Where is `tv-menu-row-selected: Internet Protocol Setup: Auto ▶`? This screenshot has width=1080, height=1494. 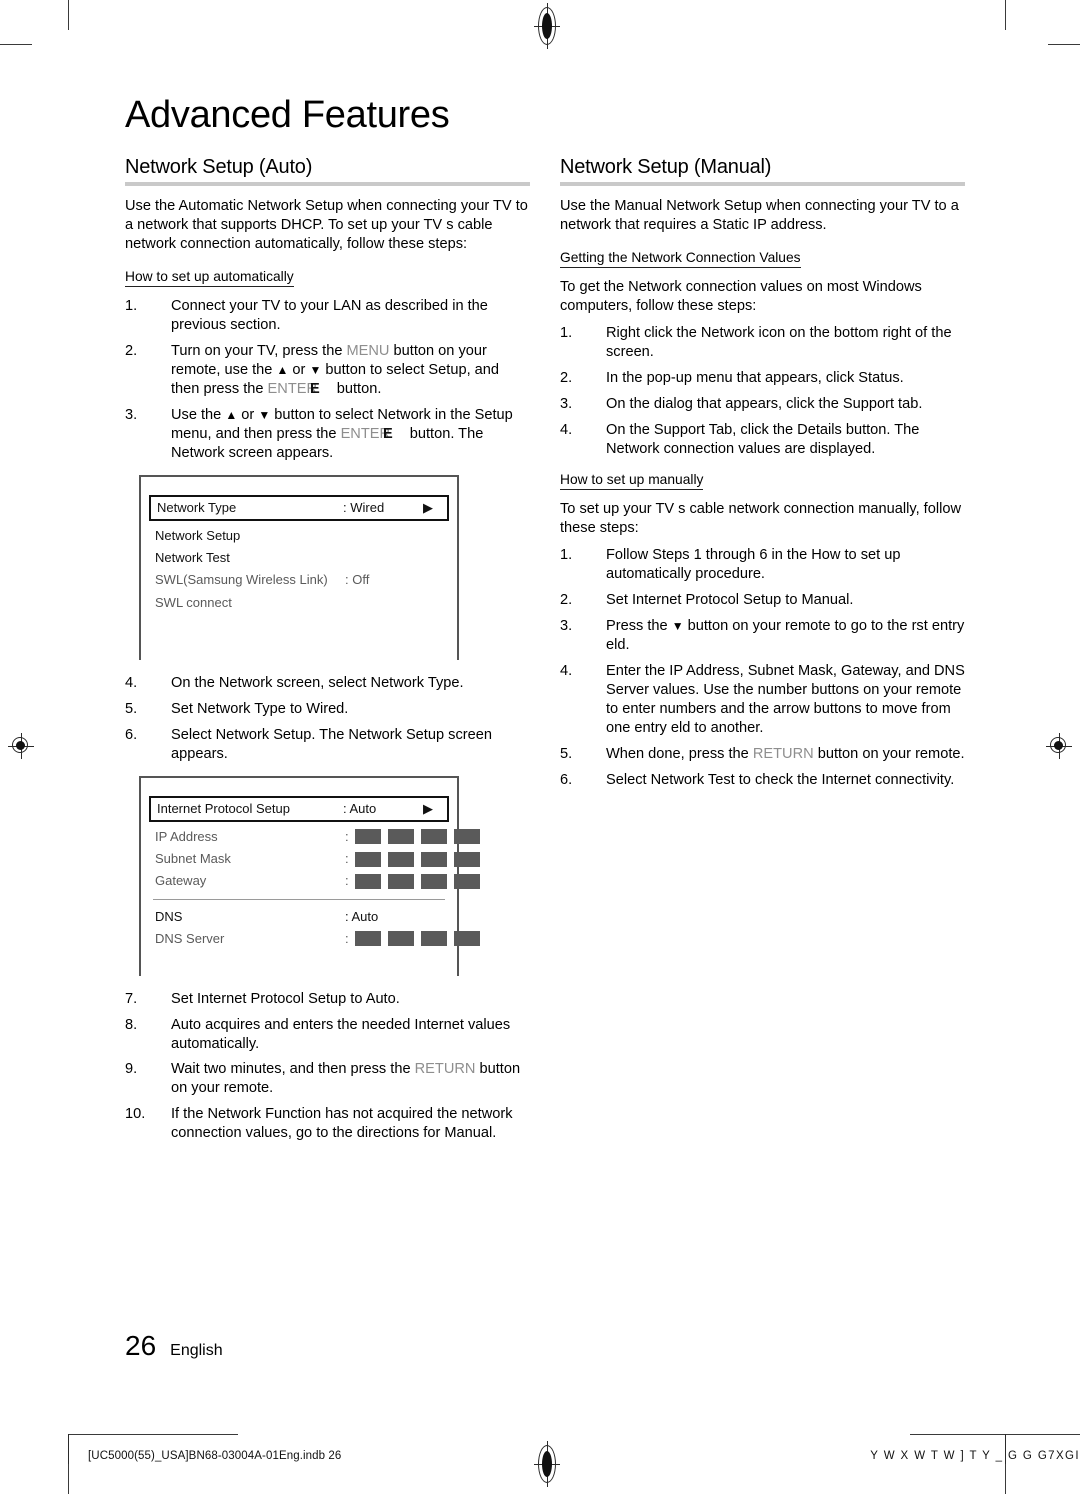
tv-menu-row-selected: Internet Protocol Setup: Auto ▶ is located at coordinates (299, 808).